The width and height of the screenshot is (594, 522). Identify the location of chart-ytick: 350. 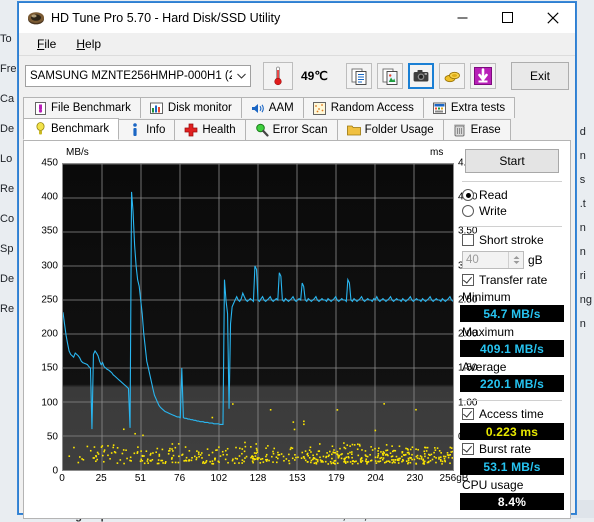
(49, 231).